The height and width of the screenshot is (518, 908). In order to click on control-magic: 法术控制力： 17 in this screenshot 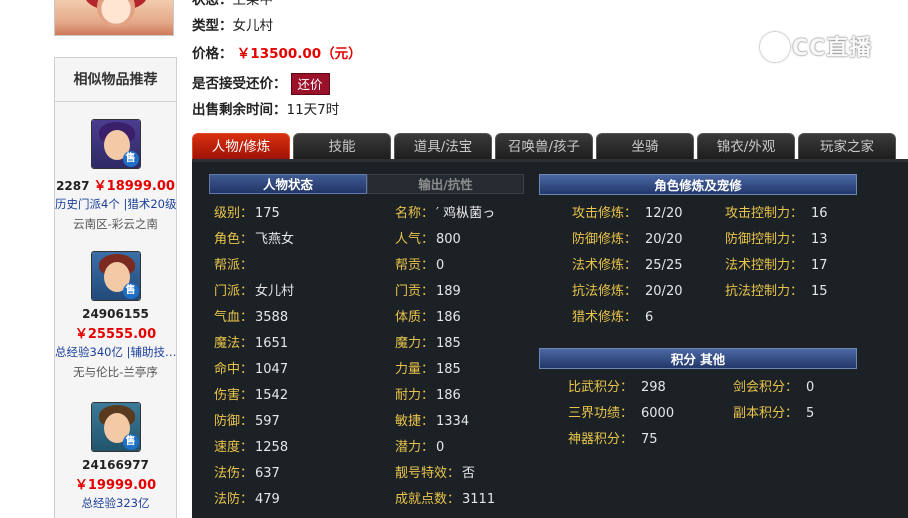, I will do `click(776, 265)`.